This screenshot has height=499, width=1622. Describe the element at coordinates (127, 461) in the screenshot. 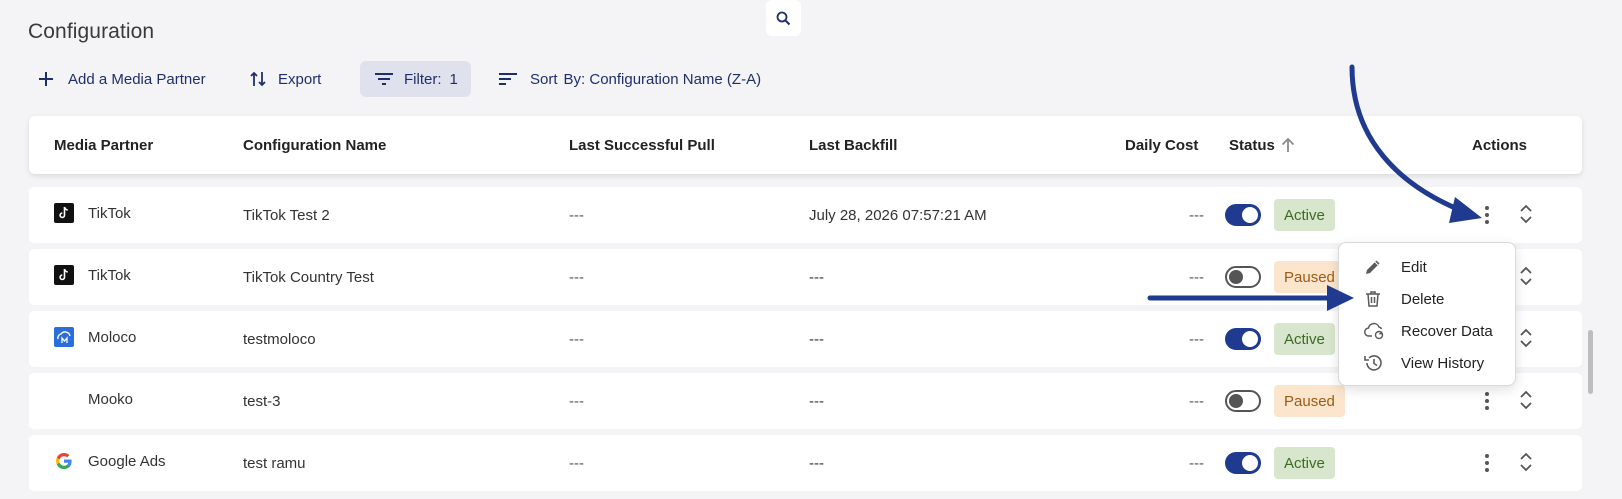

I see `media-partner-name: Google Ads` at that location.